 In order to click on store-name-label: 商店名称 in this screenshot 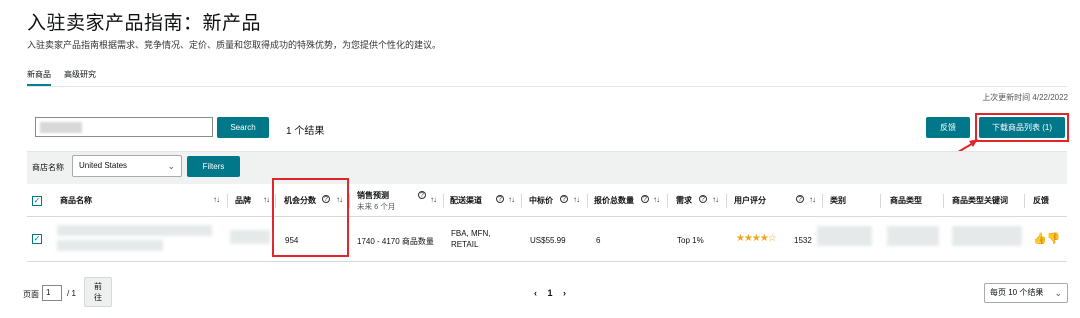, I will do `click(48, 167)`.